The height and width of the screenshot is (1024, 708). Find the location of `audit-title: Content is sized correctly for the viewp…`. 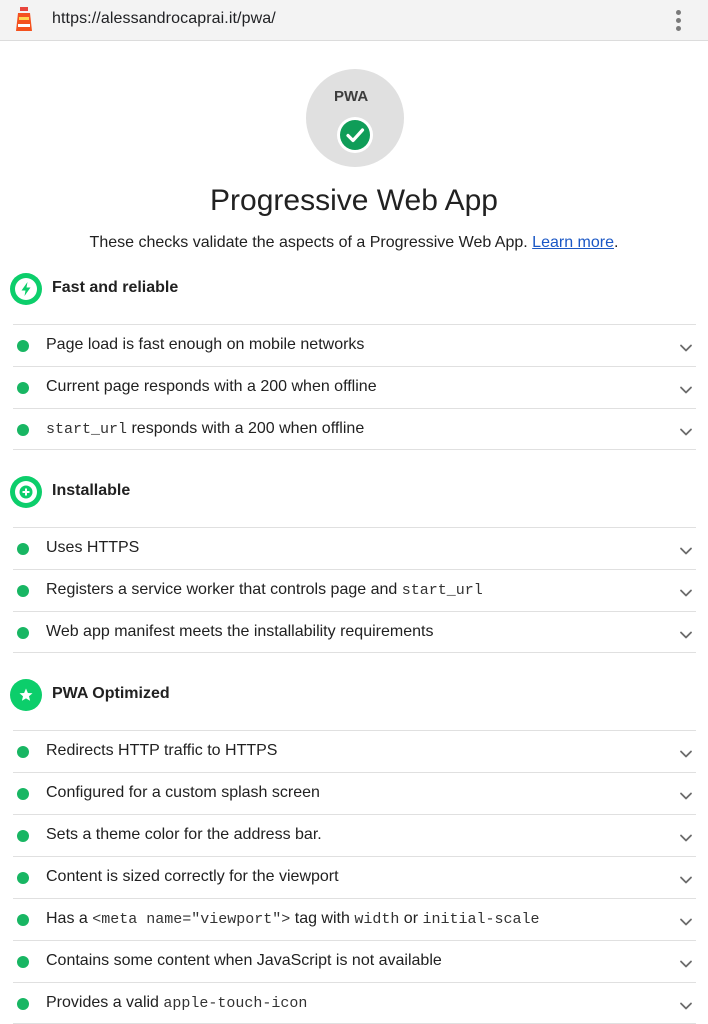

audit-title: Content is sized correctly for the viewp… is located at coordinates (192, 877).